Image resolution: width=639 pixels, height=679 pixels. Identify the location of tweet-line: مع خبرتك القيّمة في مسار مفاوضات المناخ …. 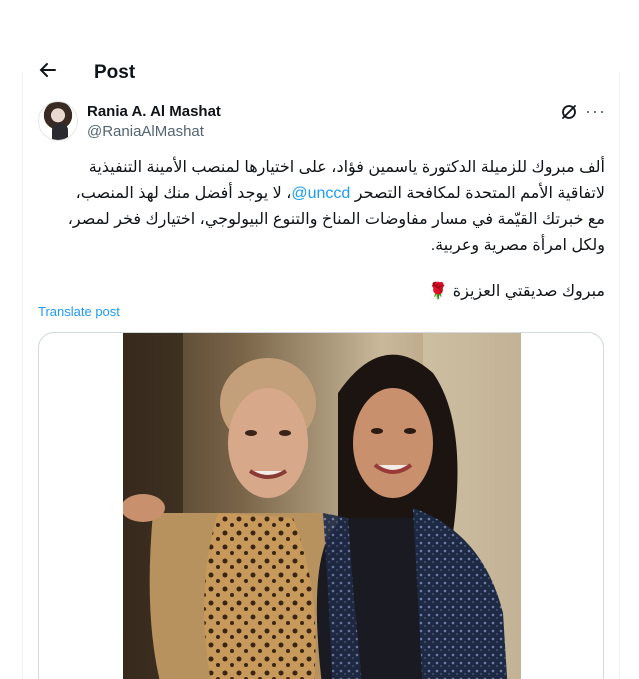
(336, 219).